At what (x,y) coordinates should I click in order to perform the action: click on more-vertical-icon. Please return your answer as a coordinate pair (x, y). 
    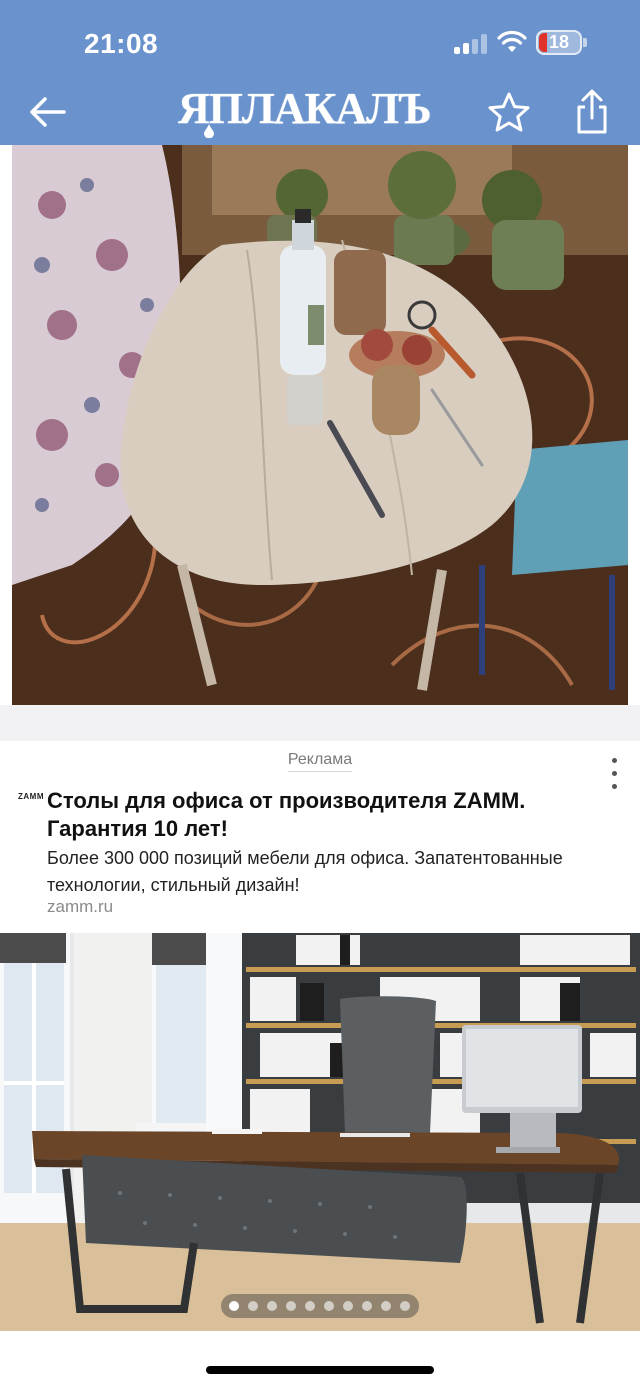
    Looking at the image, I should click on (614, 774).